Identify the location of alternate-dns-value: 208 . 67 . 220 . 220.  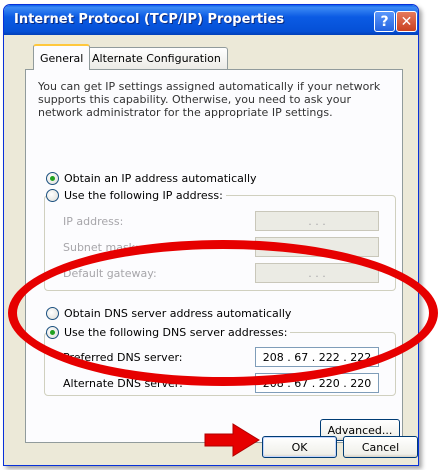
(317, 383).